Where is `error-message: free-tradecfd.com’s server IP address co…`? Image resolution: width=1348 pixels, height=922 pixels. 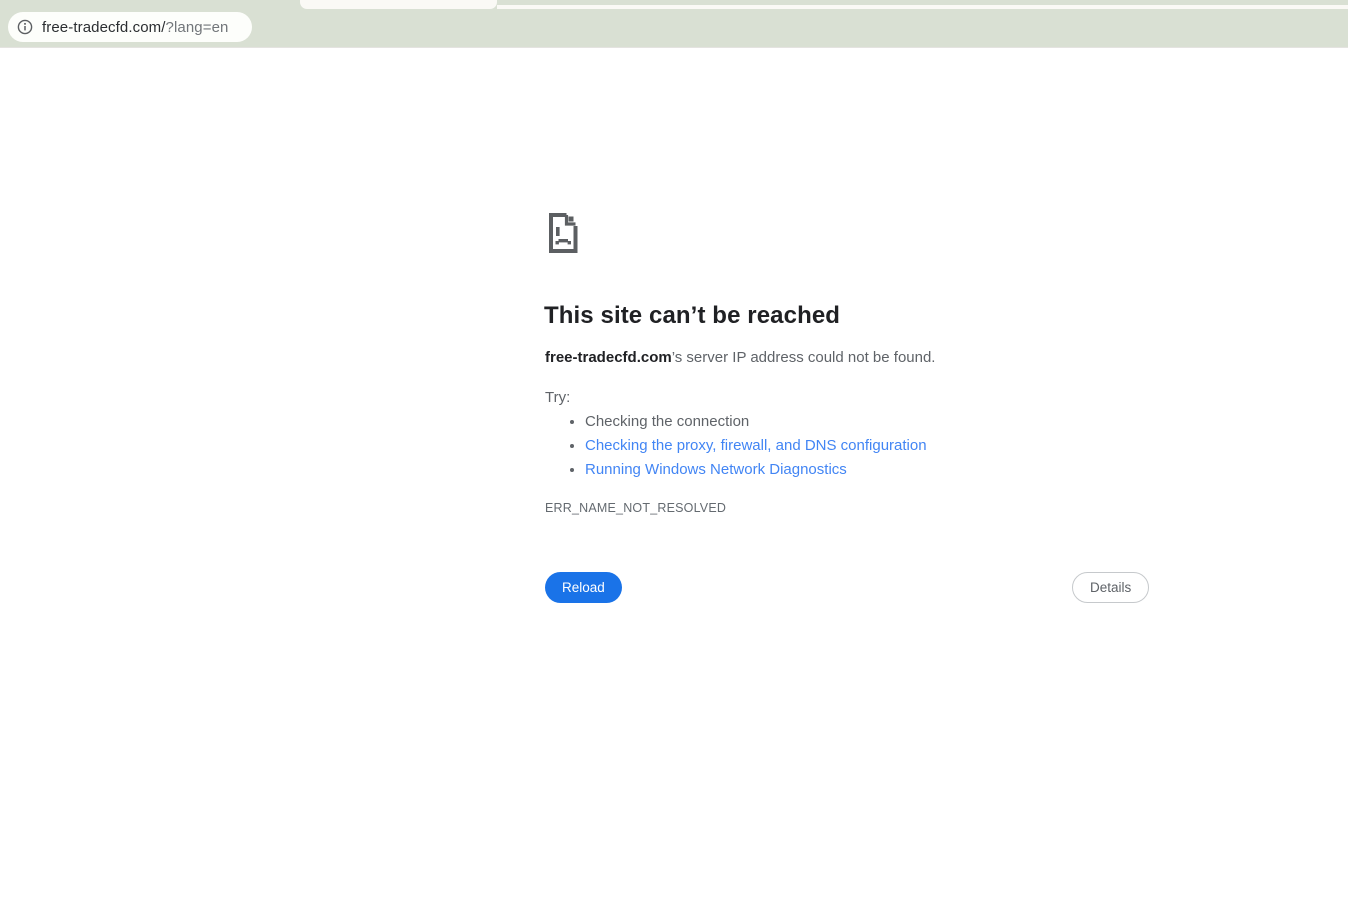 error-message: free-tradecfd.com’s server IP address co… is located at coordinates (740, 357).